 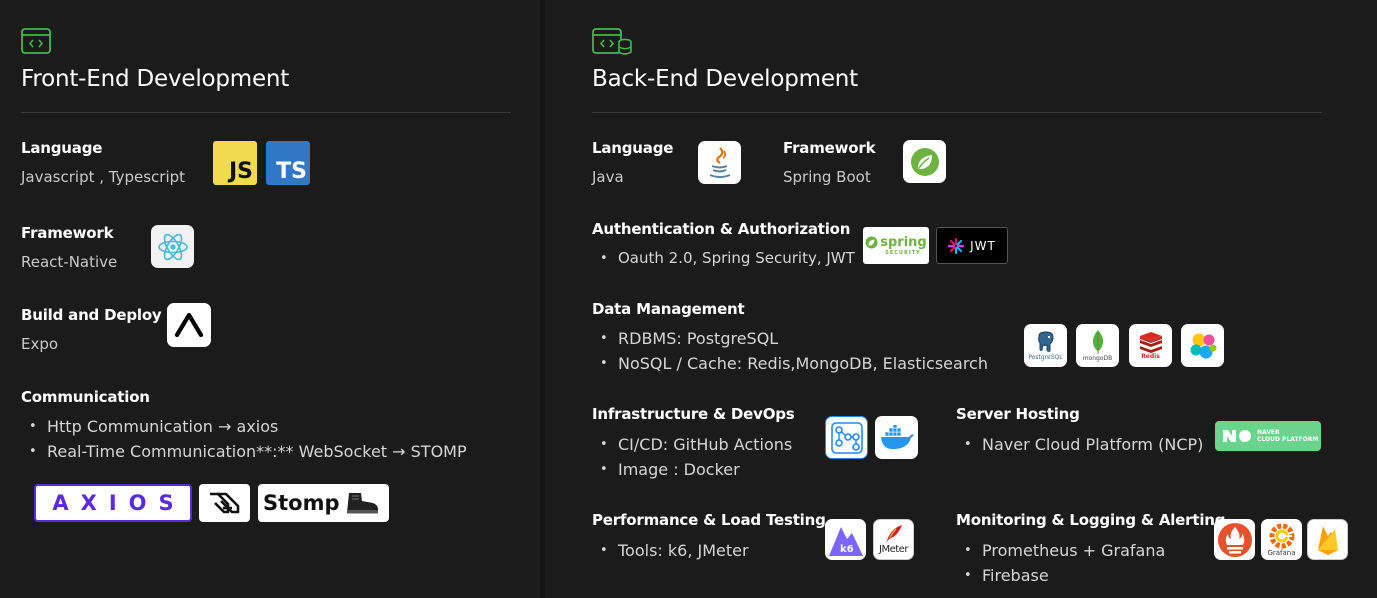 I want to click on be-infra-label: Infrastructure & DevOps, so click(x=693, y=414).